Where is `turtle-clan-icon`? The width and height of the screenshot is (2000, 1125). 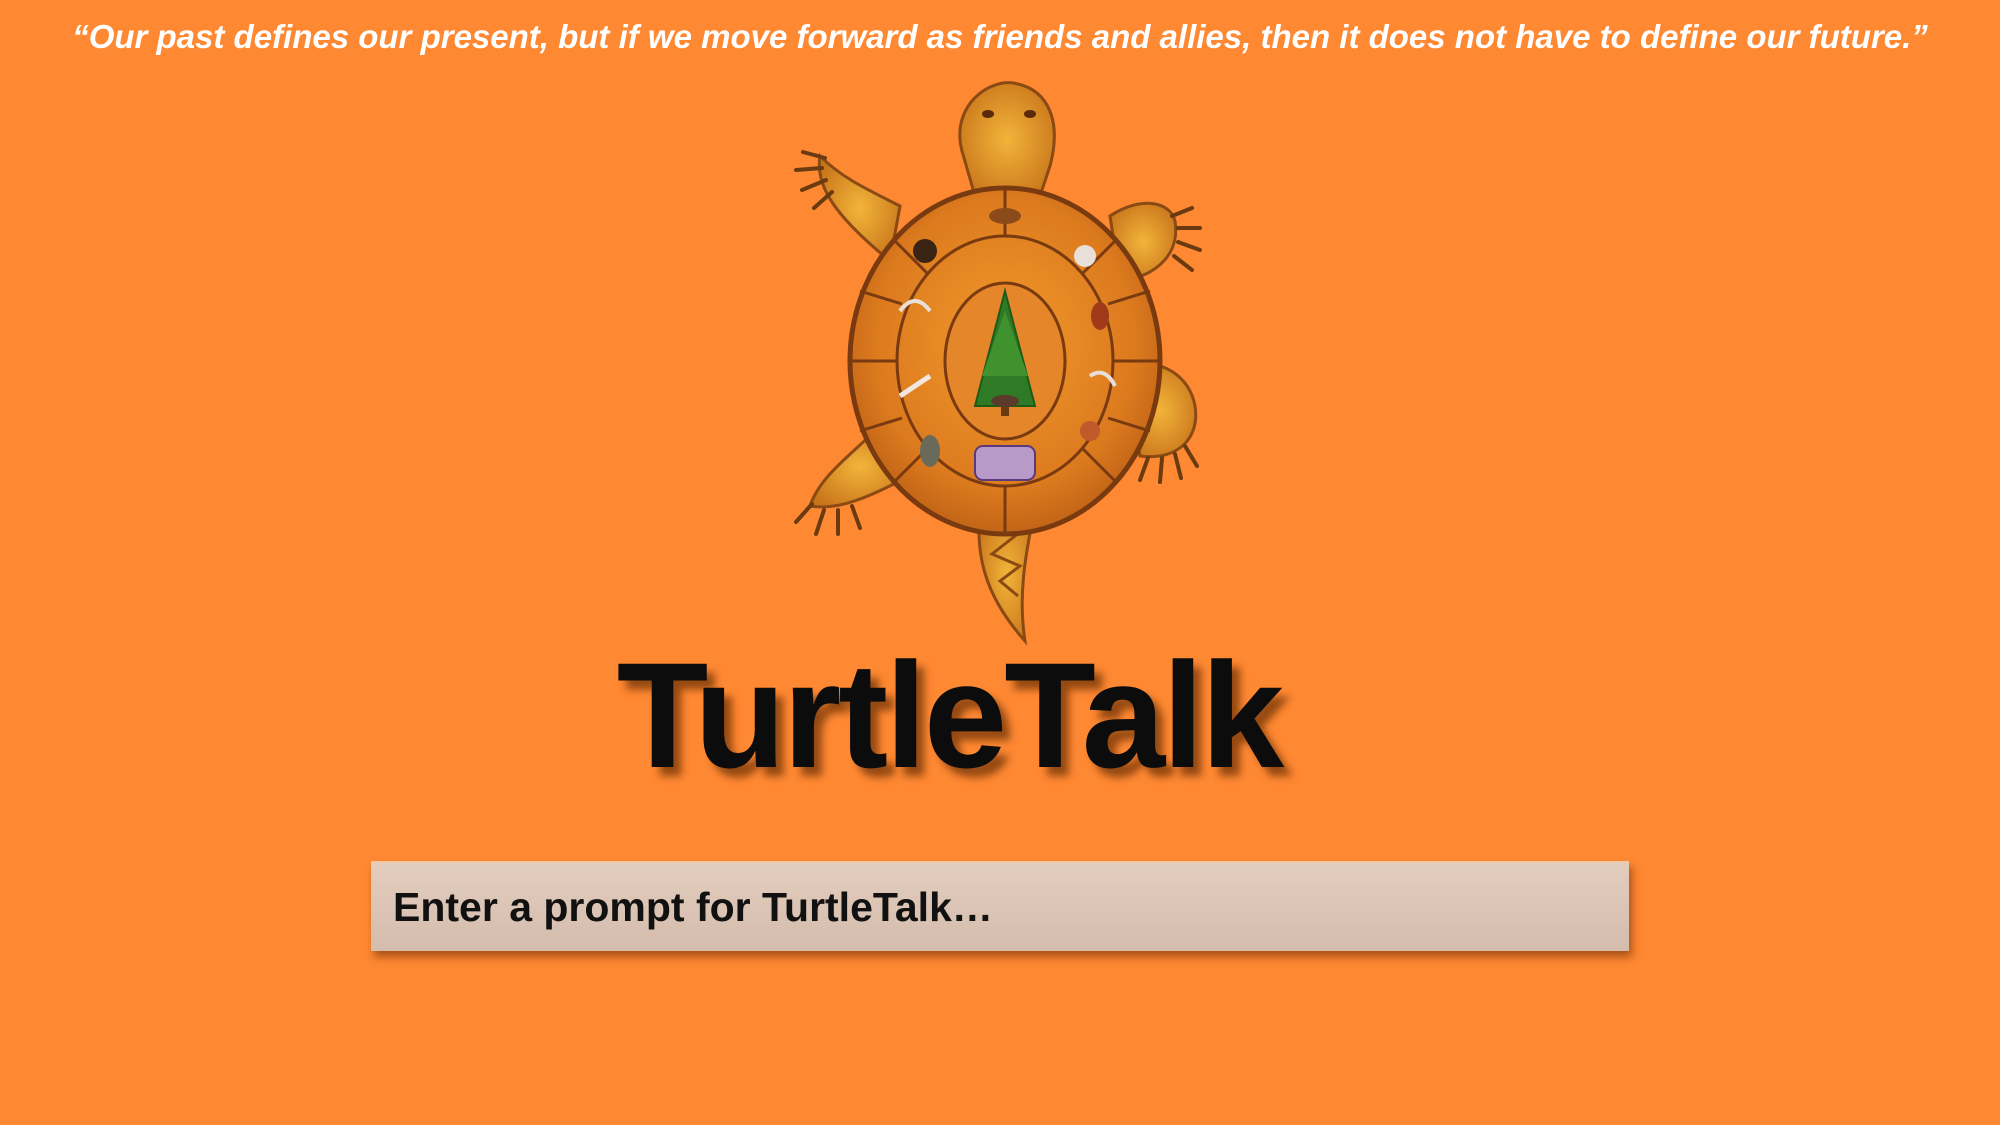 turtle-clan-icon is located at coordinates (1005, 366).